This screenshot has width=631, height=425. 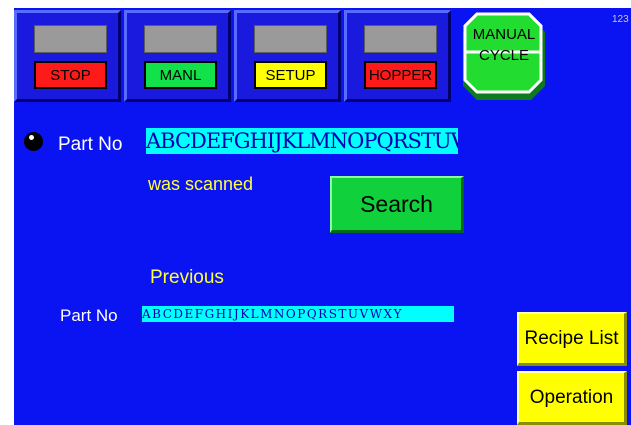 I want to click on status-tile-hopper: HOPPER, so click(x=397, y=56).